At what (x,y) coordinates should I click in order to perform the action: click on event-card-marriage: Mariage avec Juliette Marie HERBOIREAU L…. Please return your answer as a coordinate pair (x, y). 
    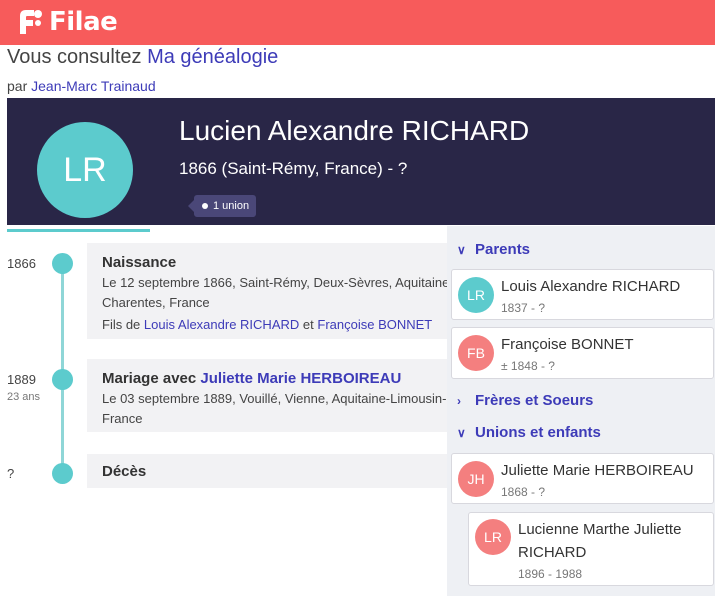
    Looking at the image, I should click on (267, 395).